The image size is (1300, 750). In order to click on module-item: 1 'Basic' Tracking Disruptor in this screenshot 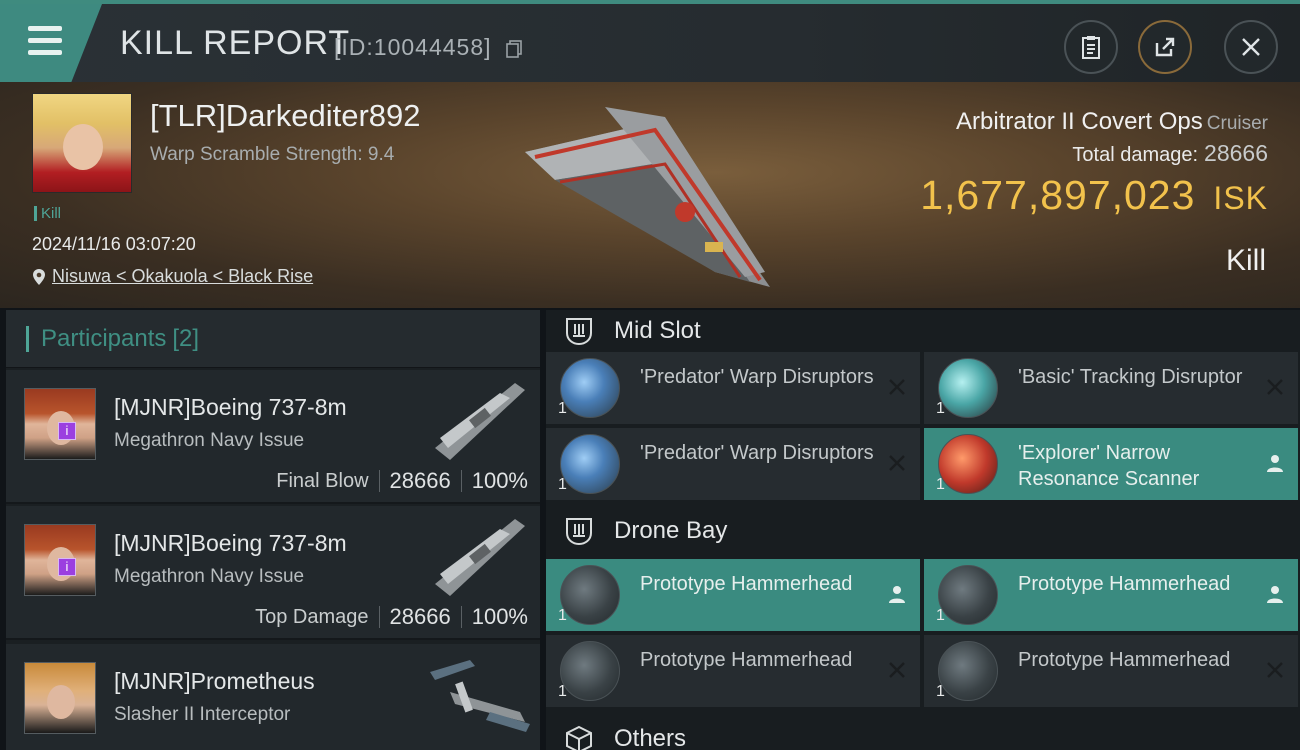, I will do `click(1111, 388)`.